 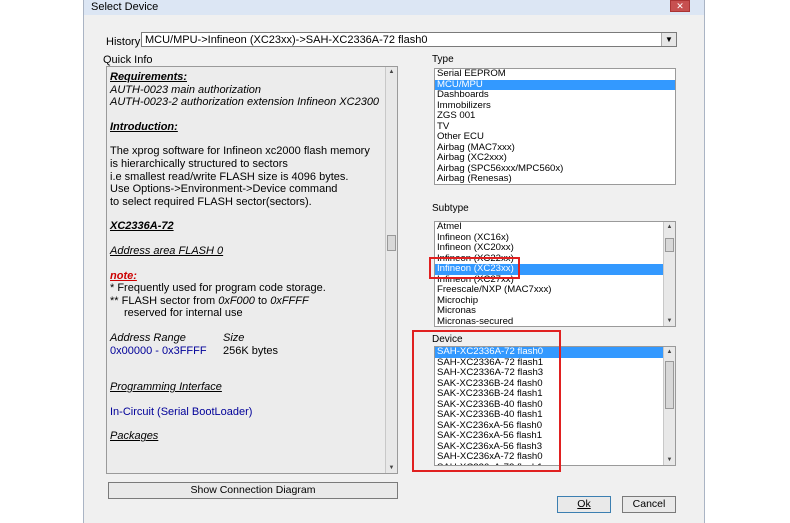 What do you see at coordinates (555, 95) in the screenshot?
I see `type-list-item: Dashboards` at bounding box center [555, 95].